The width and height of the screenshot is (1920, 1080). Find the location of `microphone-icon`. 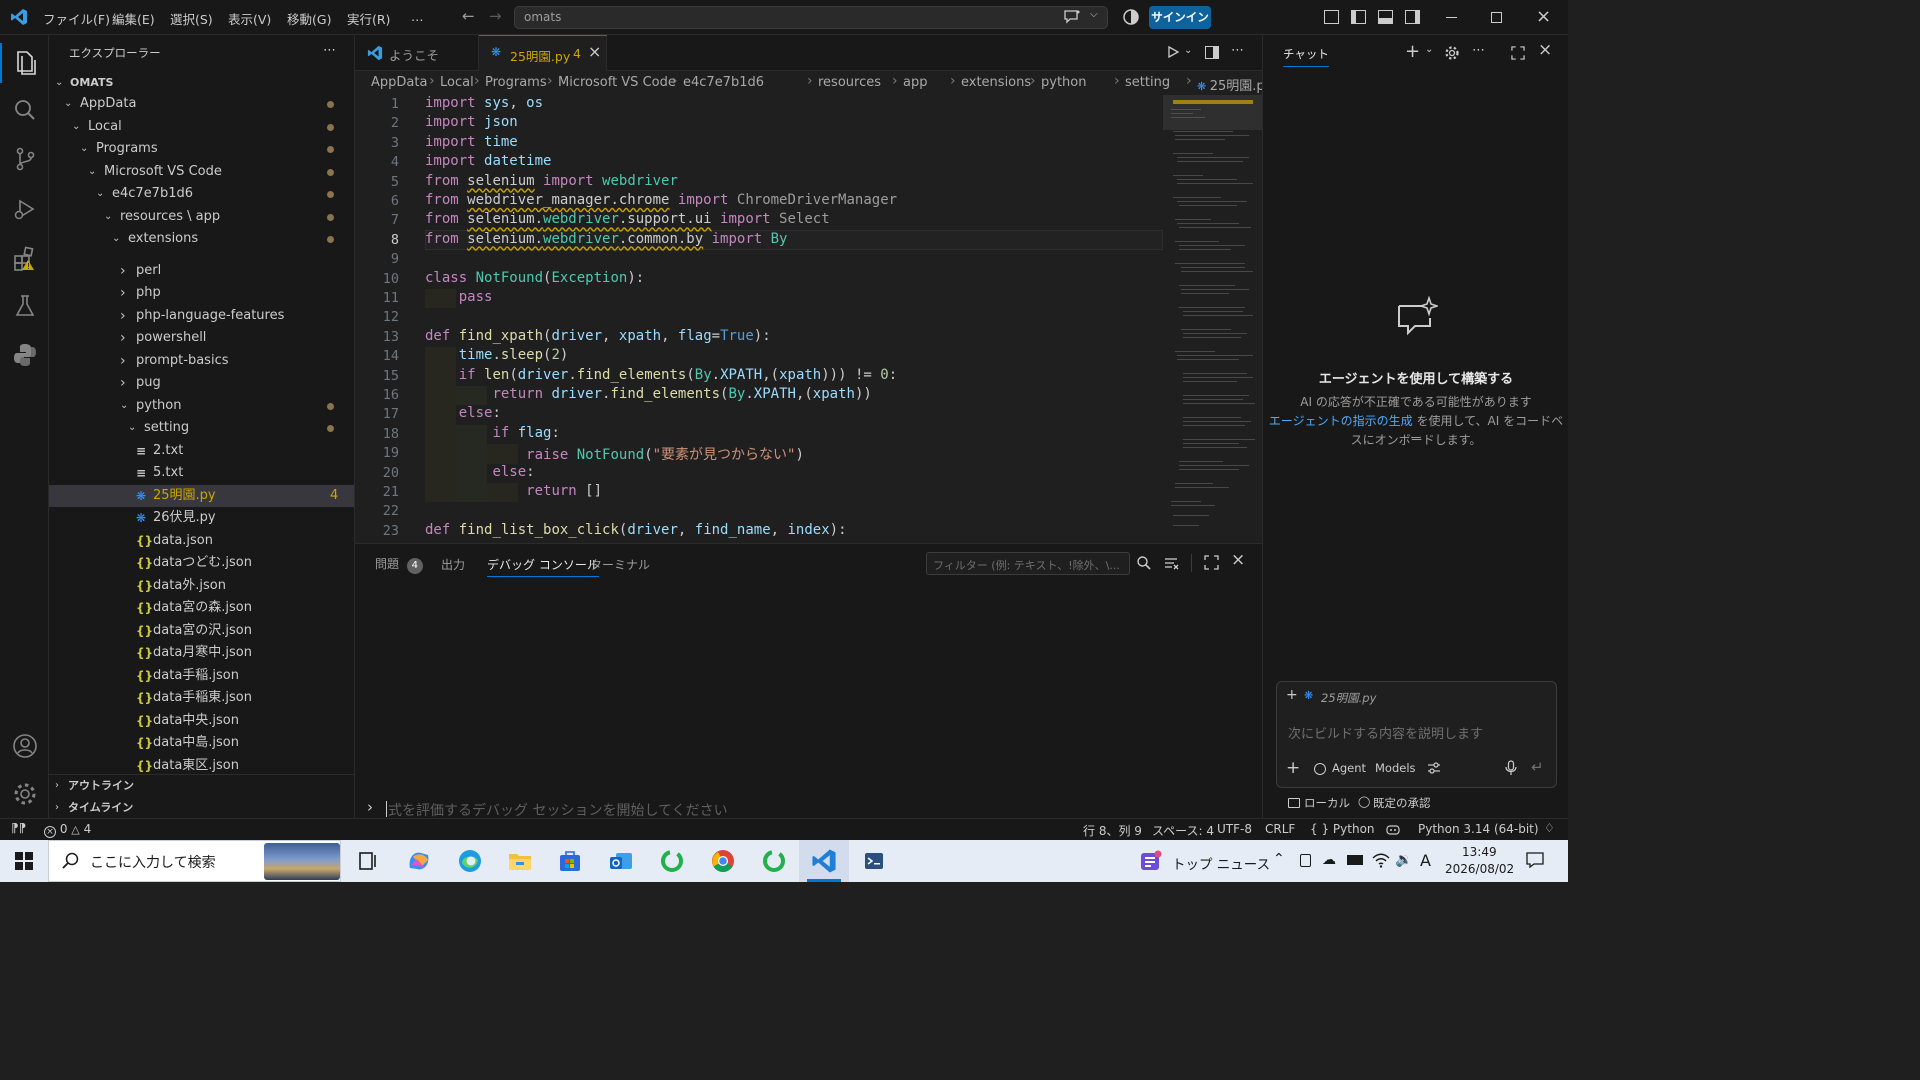

microphone-icon is located at coordinates (1511, 768).